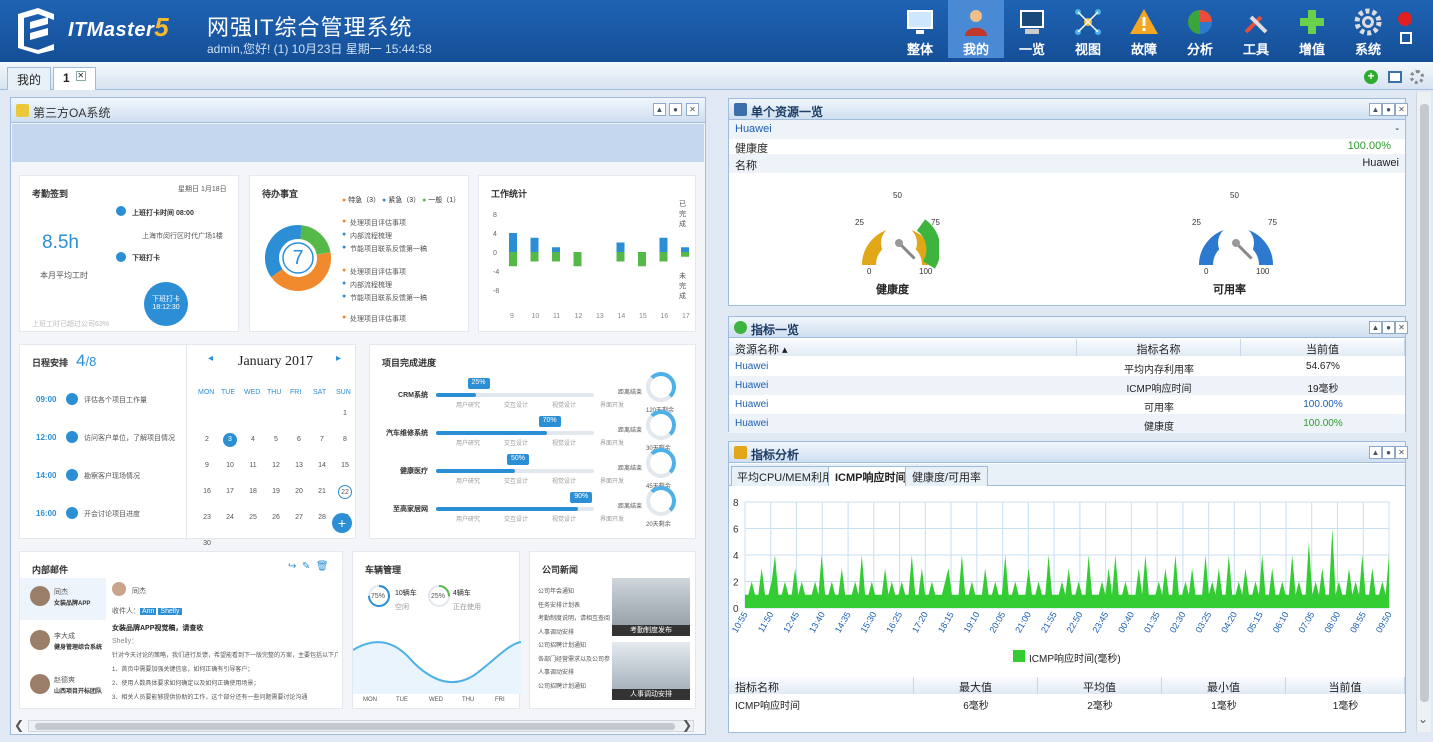 The height and width of the screenshot is (742, 1433). I want to click on schedule-text: 评估各个项目工作量, so click(115, 400).